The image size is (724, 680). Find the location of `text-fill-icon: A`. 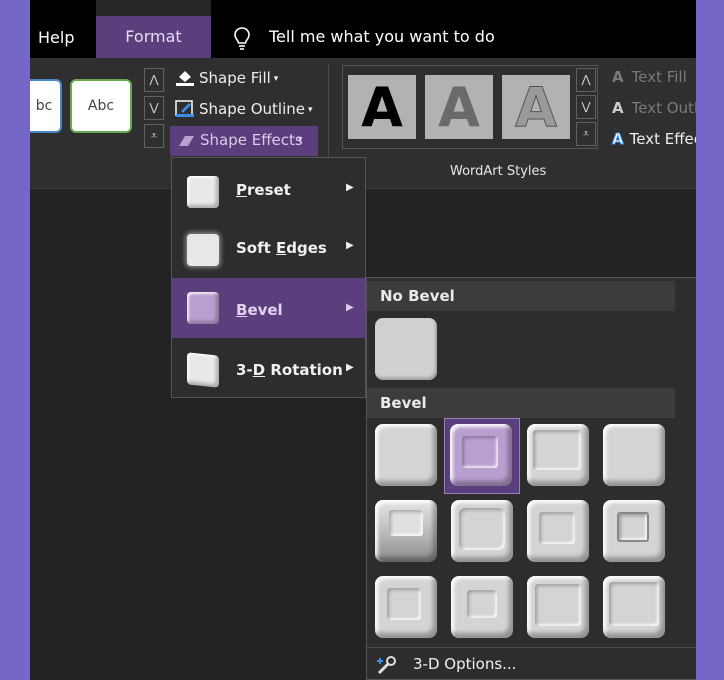

text-fill-icon: A is located at coordinates (618, 77).